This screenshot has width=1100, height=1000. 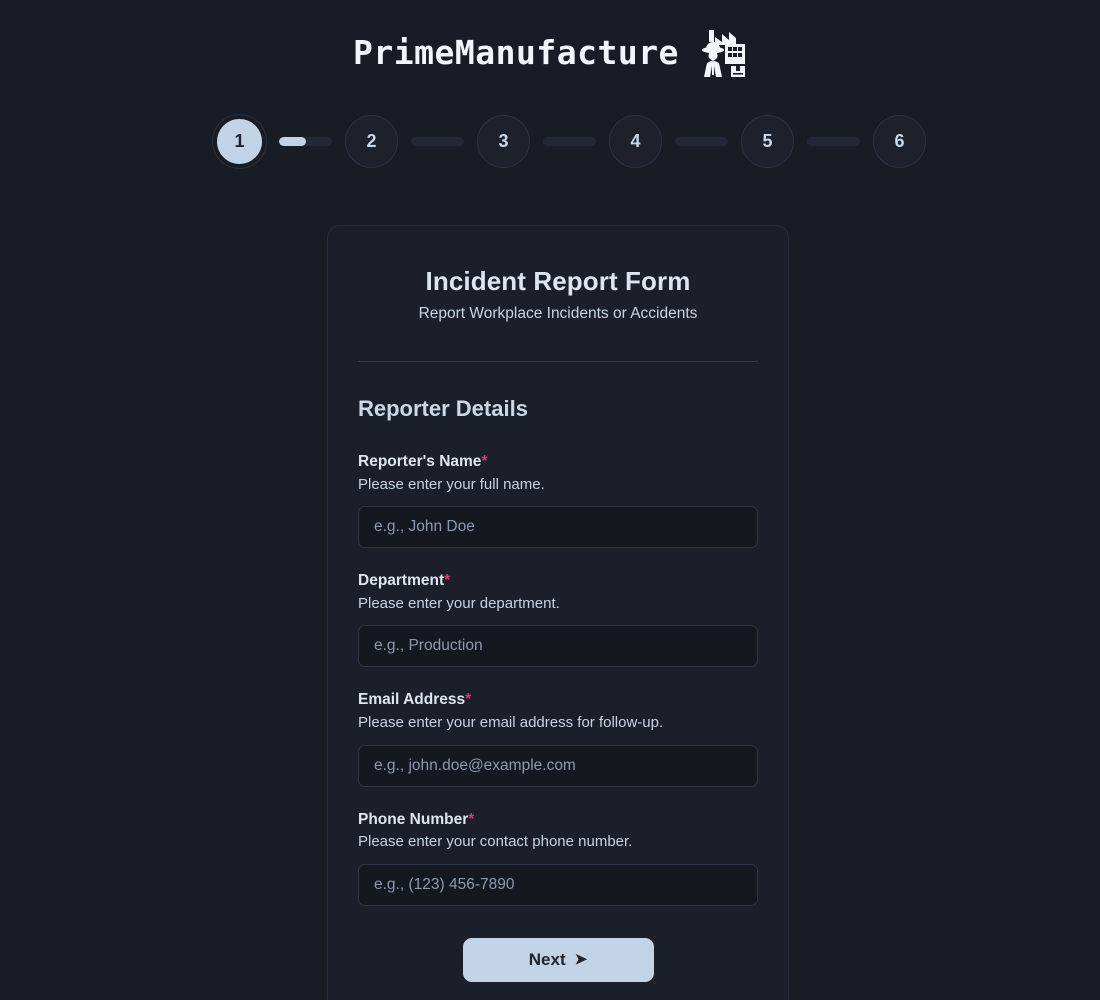 I want to click on label-text-email-address: Email Address, so click(x=412, y=700).